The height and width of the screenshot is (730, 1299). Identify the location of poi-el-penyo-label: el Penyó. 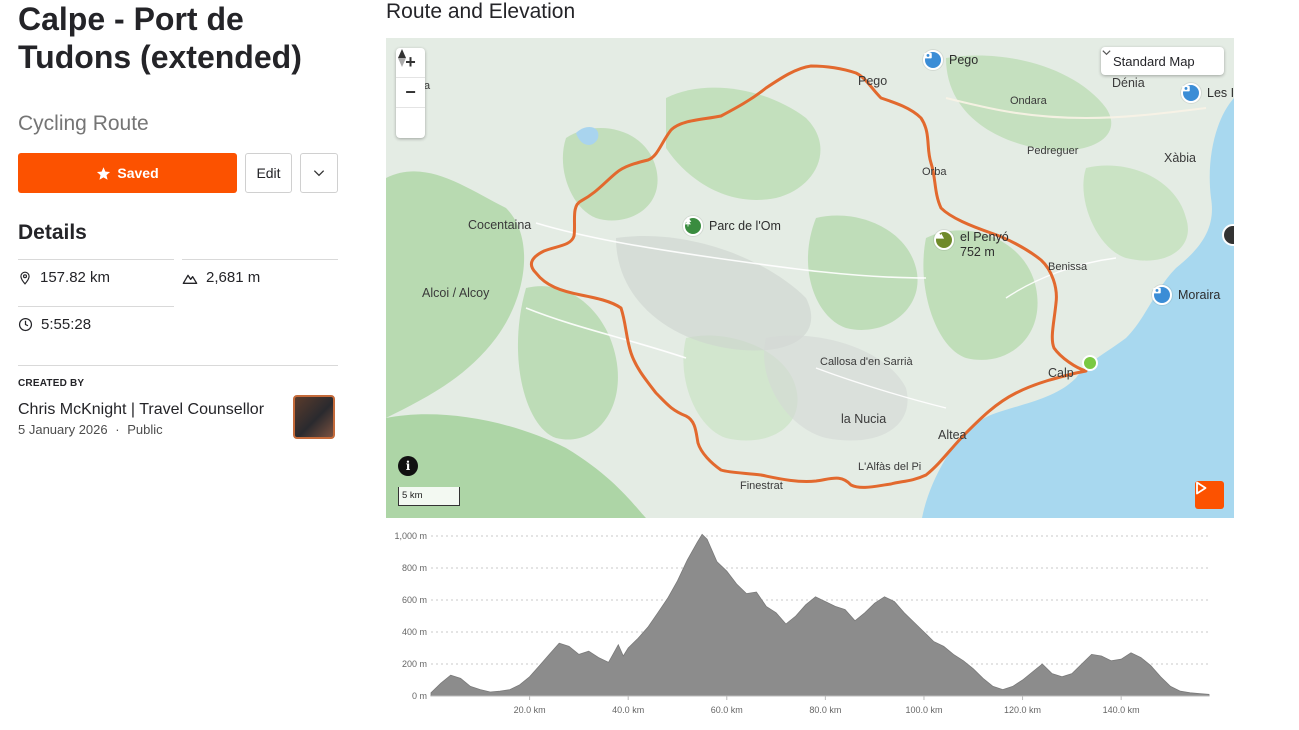
(984, 237).